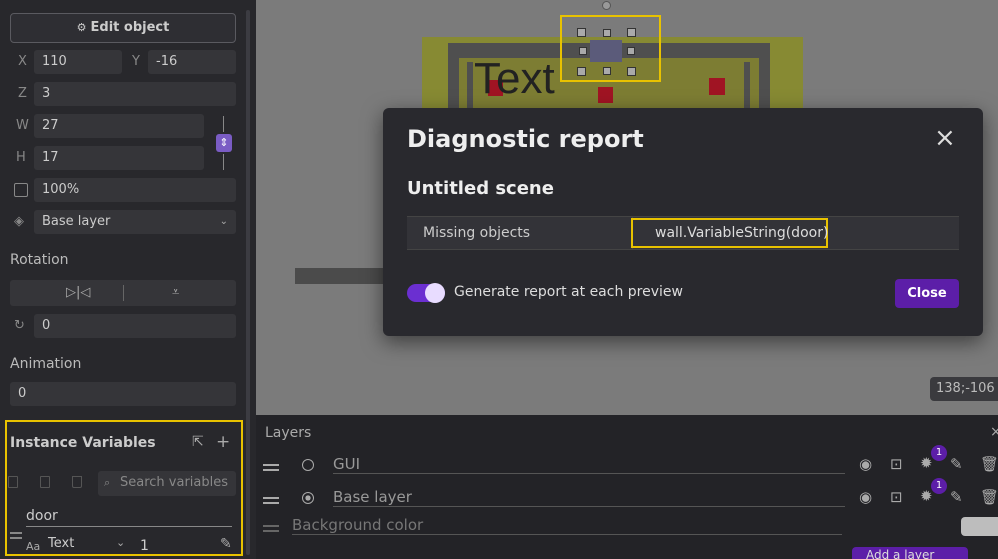 The width and height of the screenshot is (998, 559). I want to click on paste-icon, so click(45, 482).